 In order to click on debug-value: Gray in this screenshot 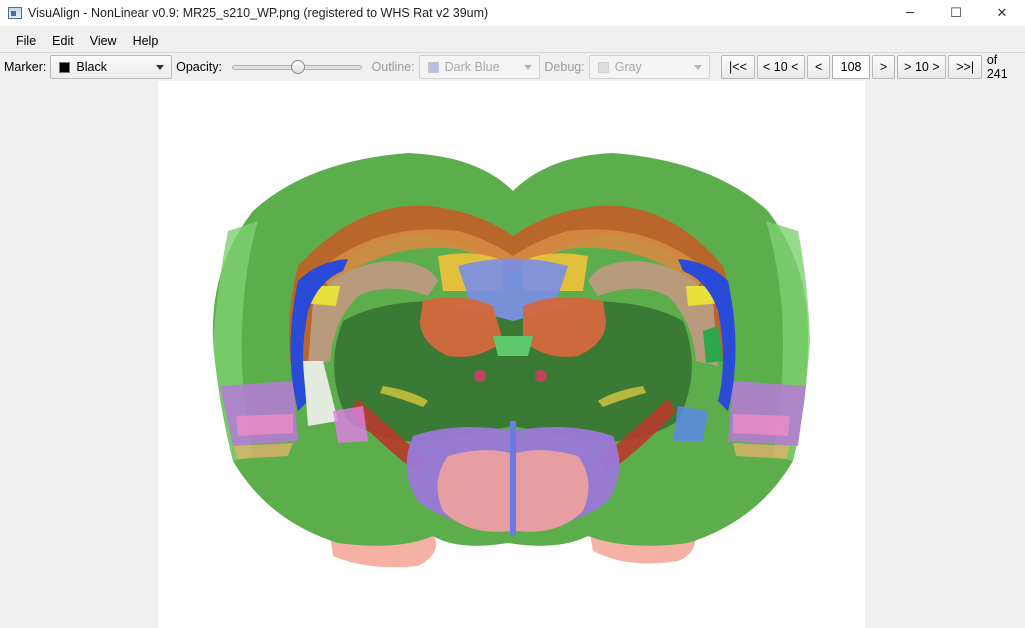, I will do `click(628, 67)`.